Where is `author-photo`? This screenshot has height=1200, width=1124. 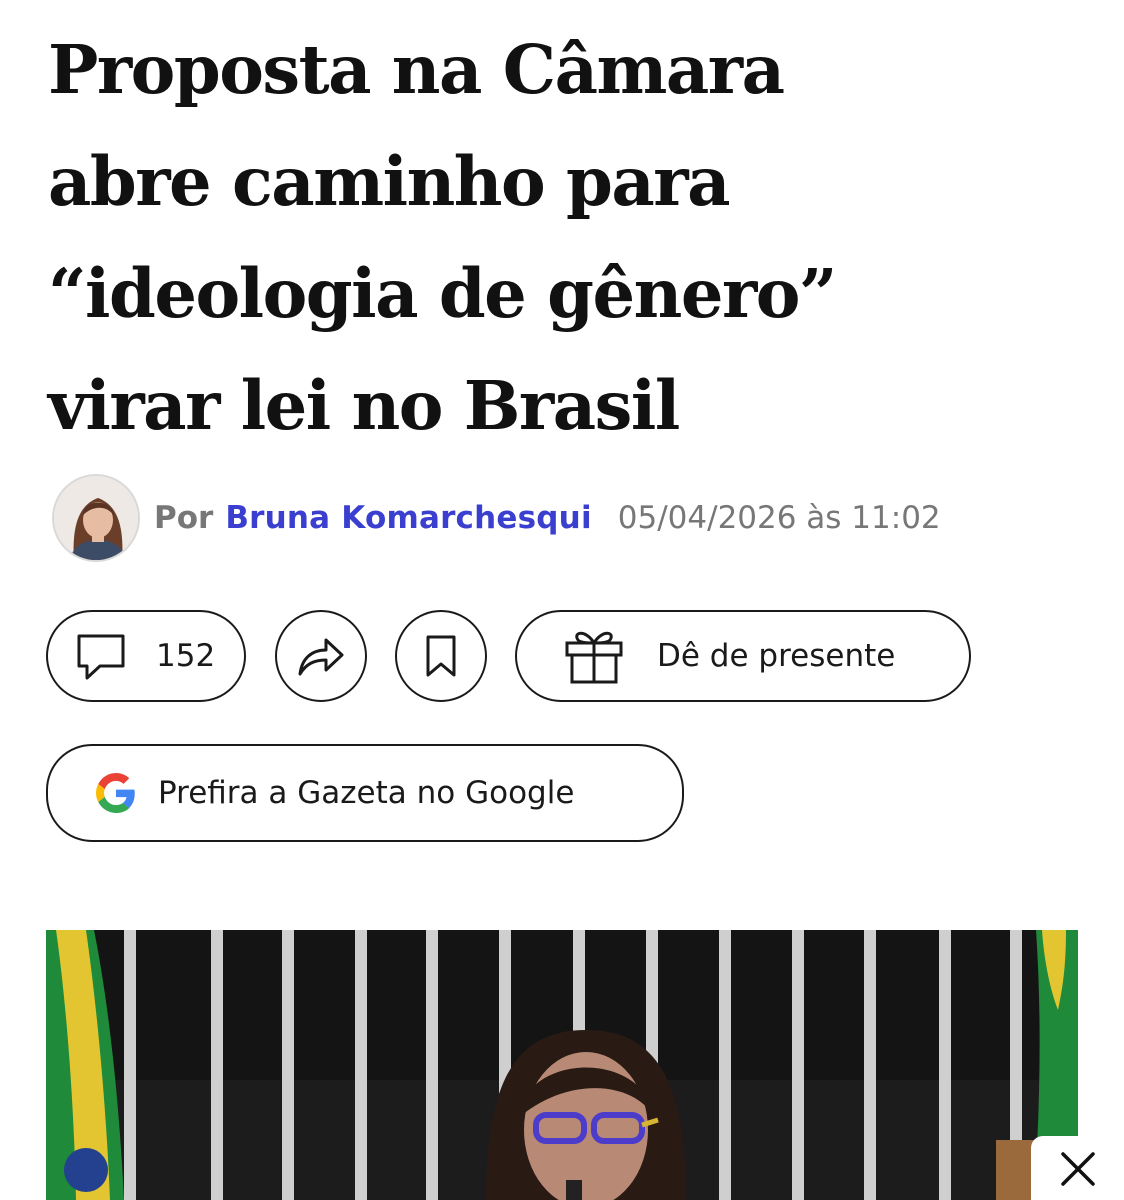
author-photo is located at coordinates (96, 518).